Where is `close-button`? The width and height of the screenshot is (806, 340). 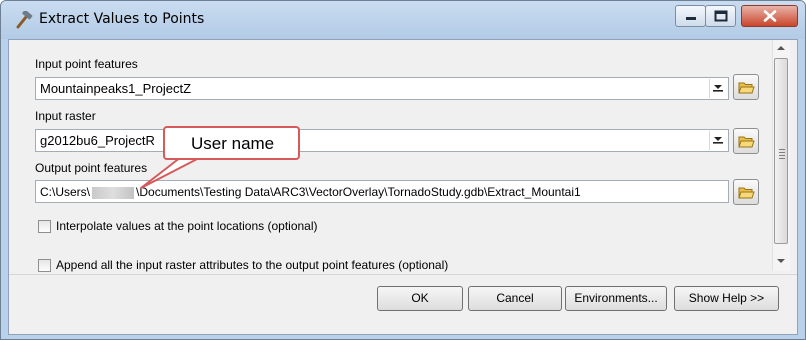
close-button is located at coordinates (769, 16).